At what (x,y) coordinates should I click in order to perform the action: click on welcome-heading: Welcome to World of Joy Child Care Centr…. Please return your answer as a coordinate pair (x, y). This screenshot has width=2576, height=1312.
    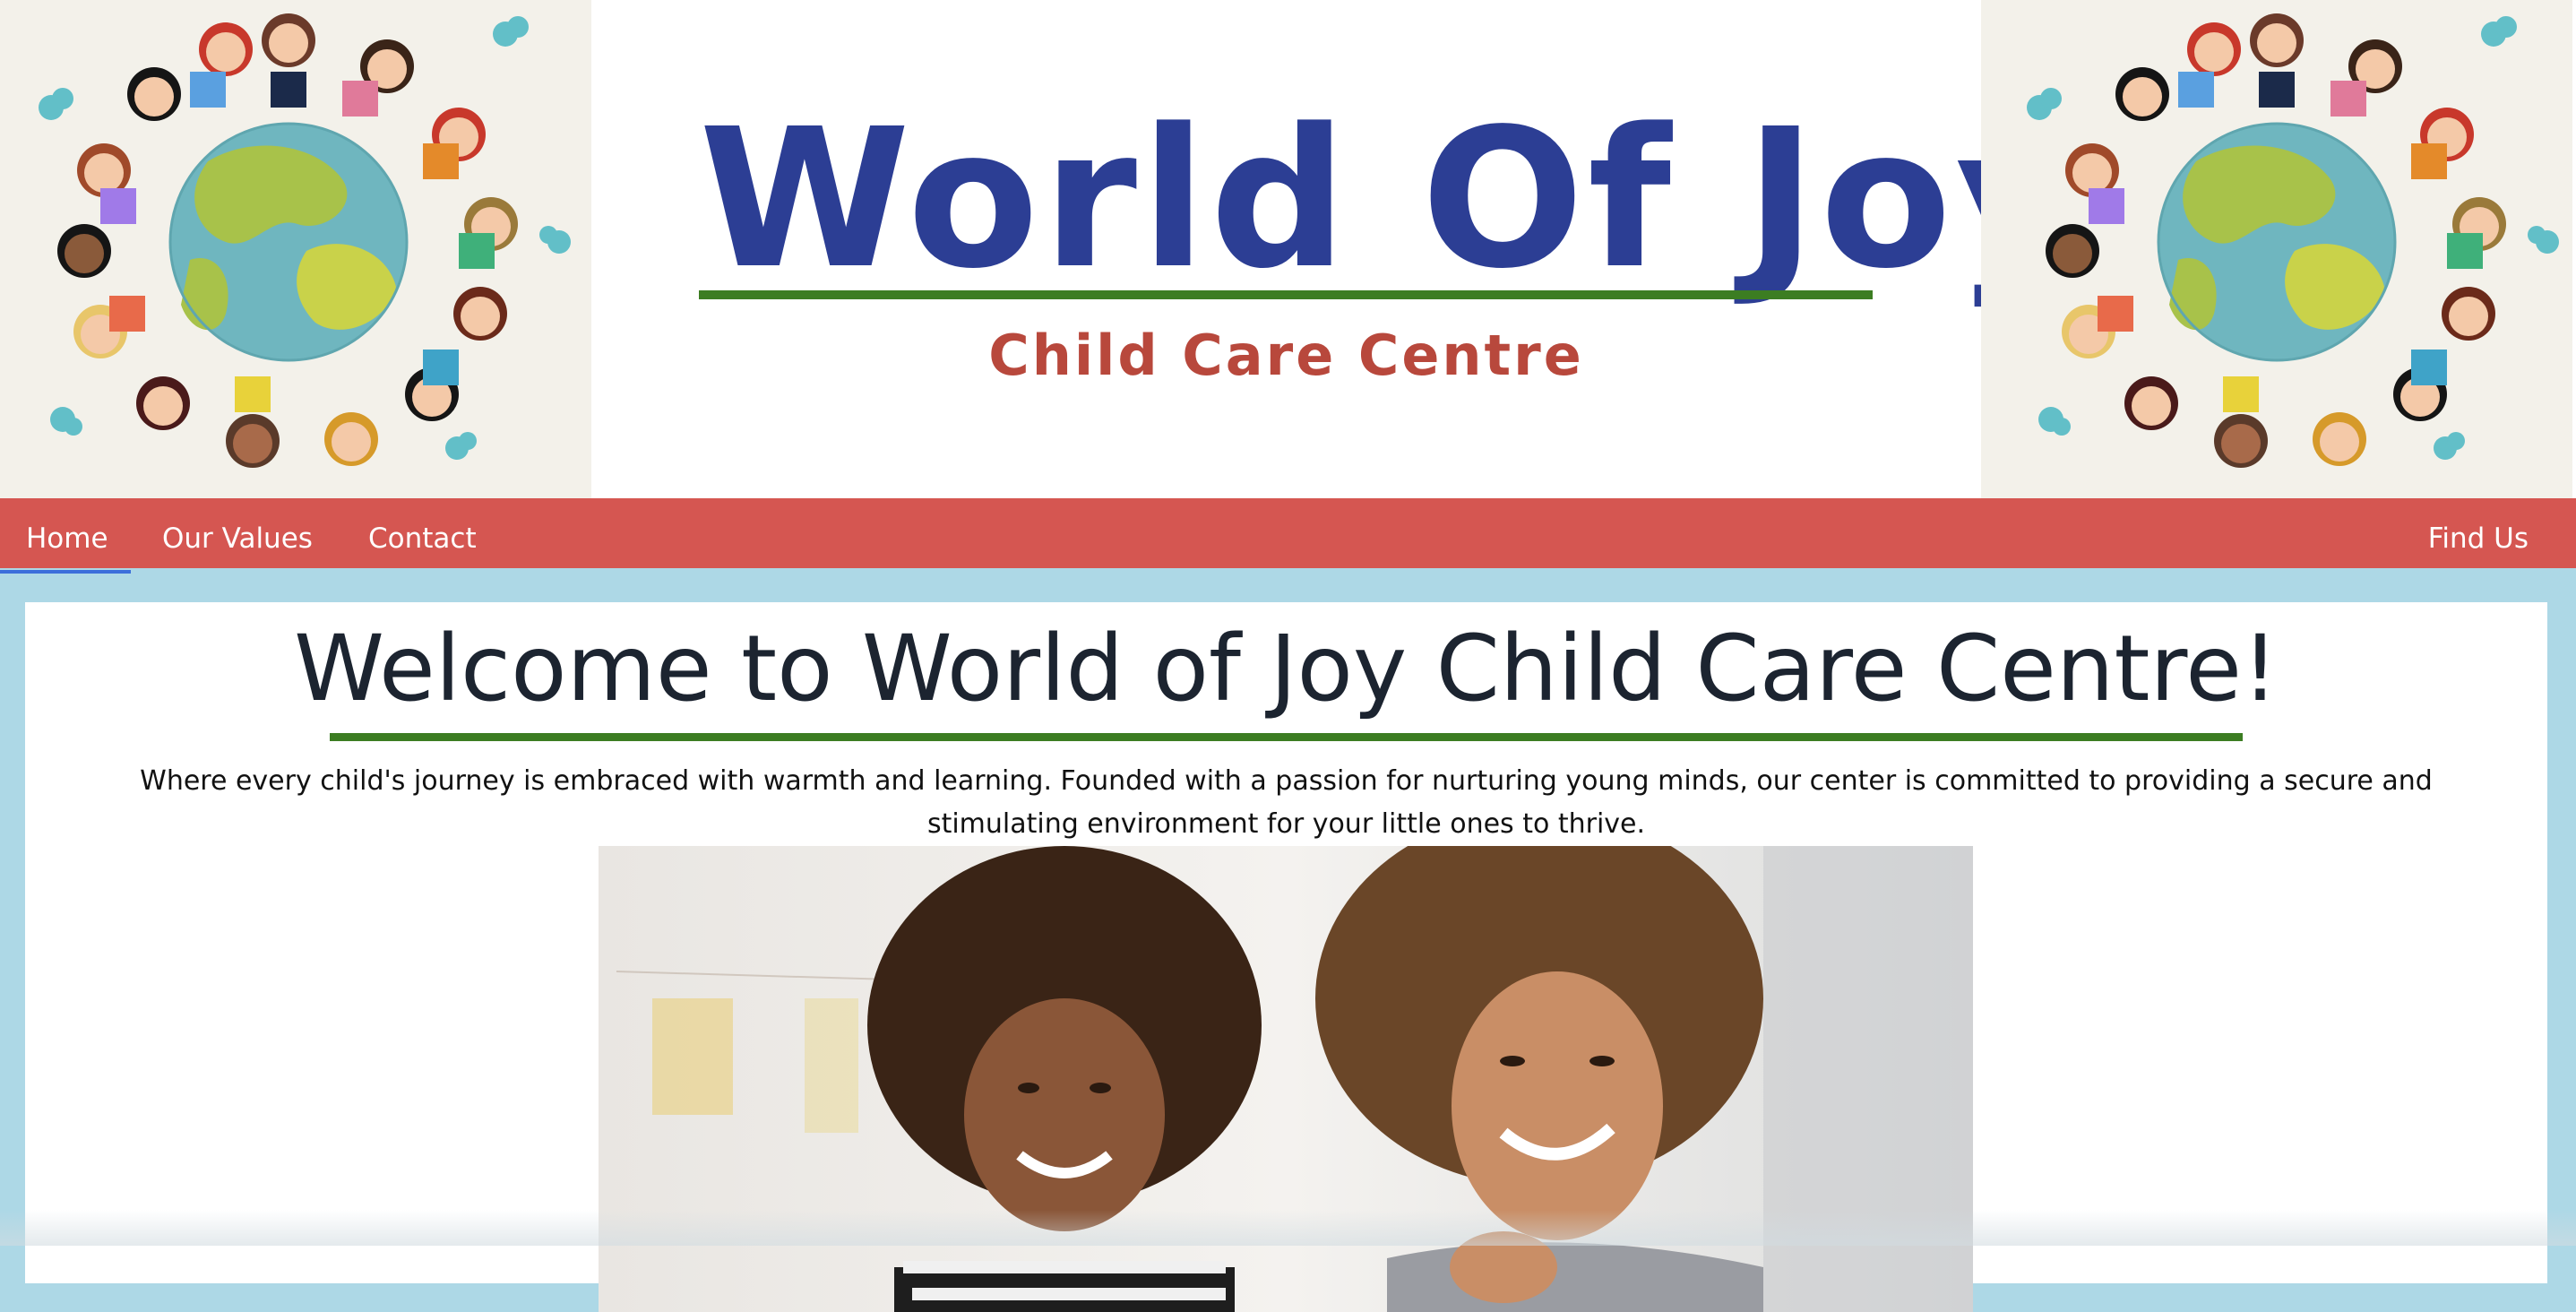
    Looking at the image, I should click on (1286, 669).